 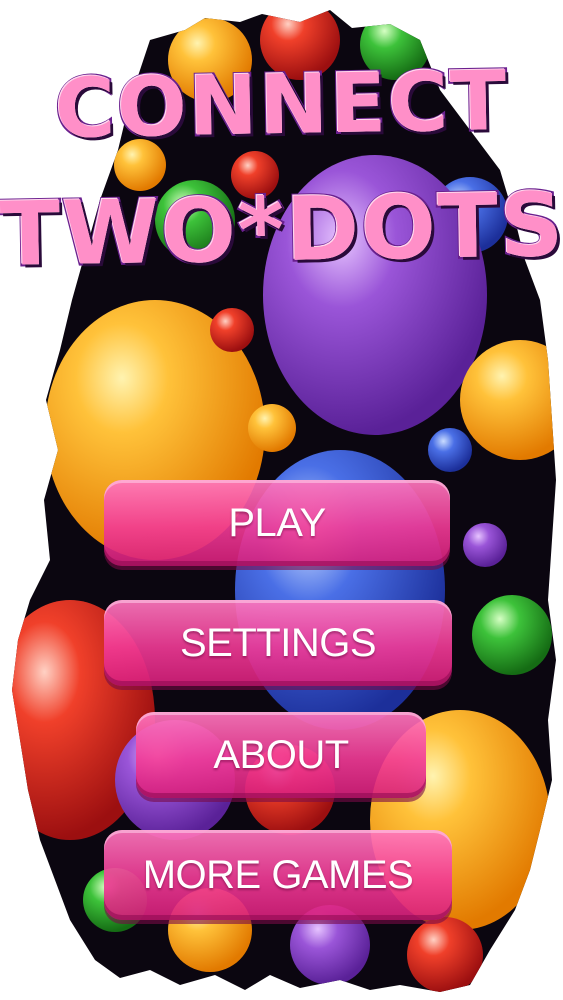 I want to click on game-title-line2: TWO*DOTS, so click(x=281, y=229).